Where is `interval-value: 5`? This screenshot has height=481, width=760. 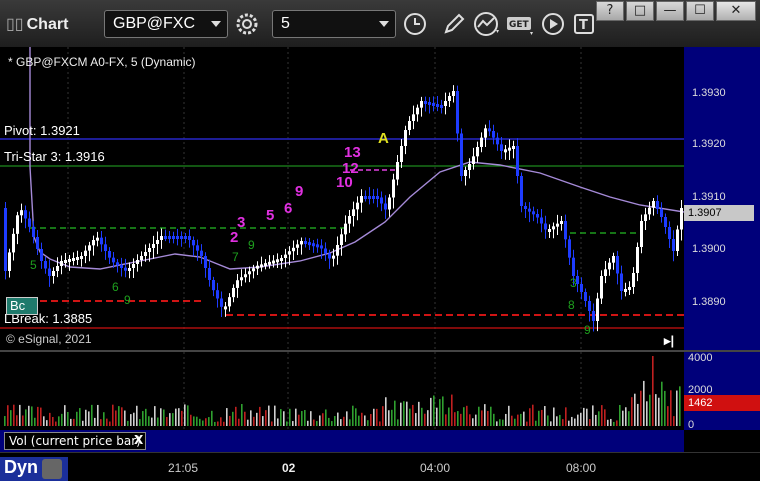 interval-value: 5 is located at coordinates (285, 23).